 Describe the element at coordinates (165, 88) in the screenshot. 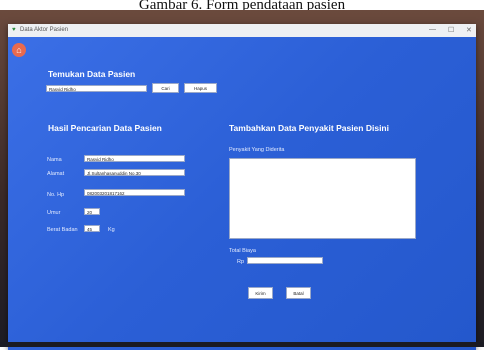

I see `search-button: Cari` at that location.